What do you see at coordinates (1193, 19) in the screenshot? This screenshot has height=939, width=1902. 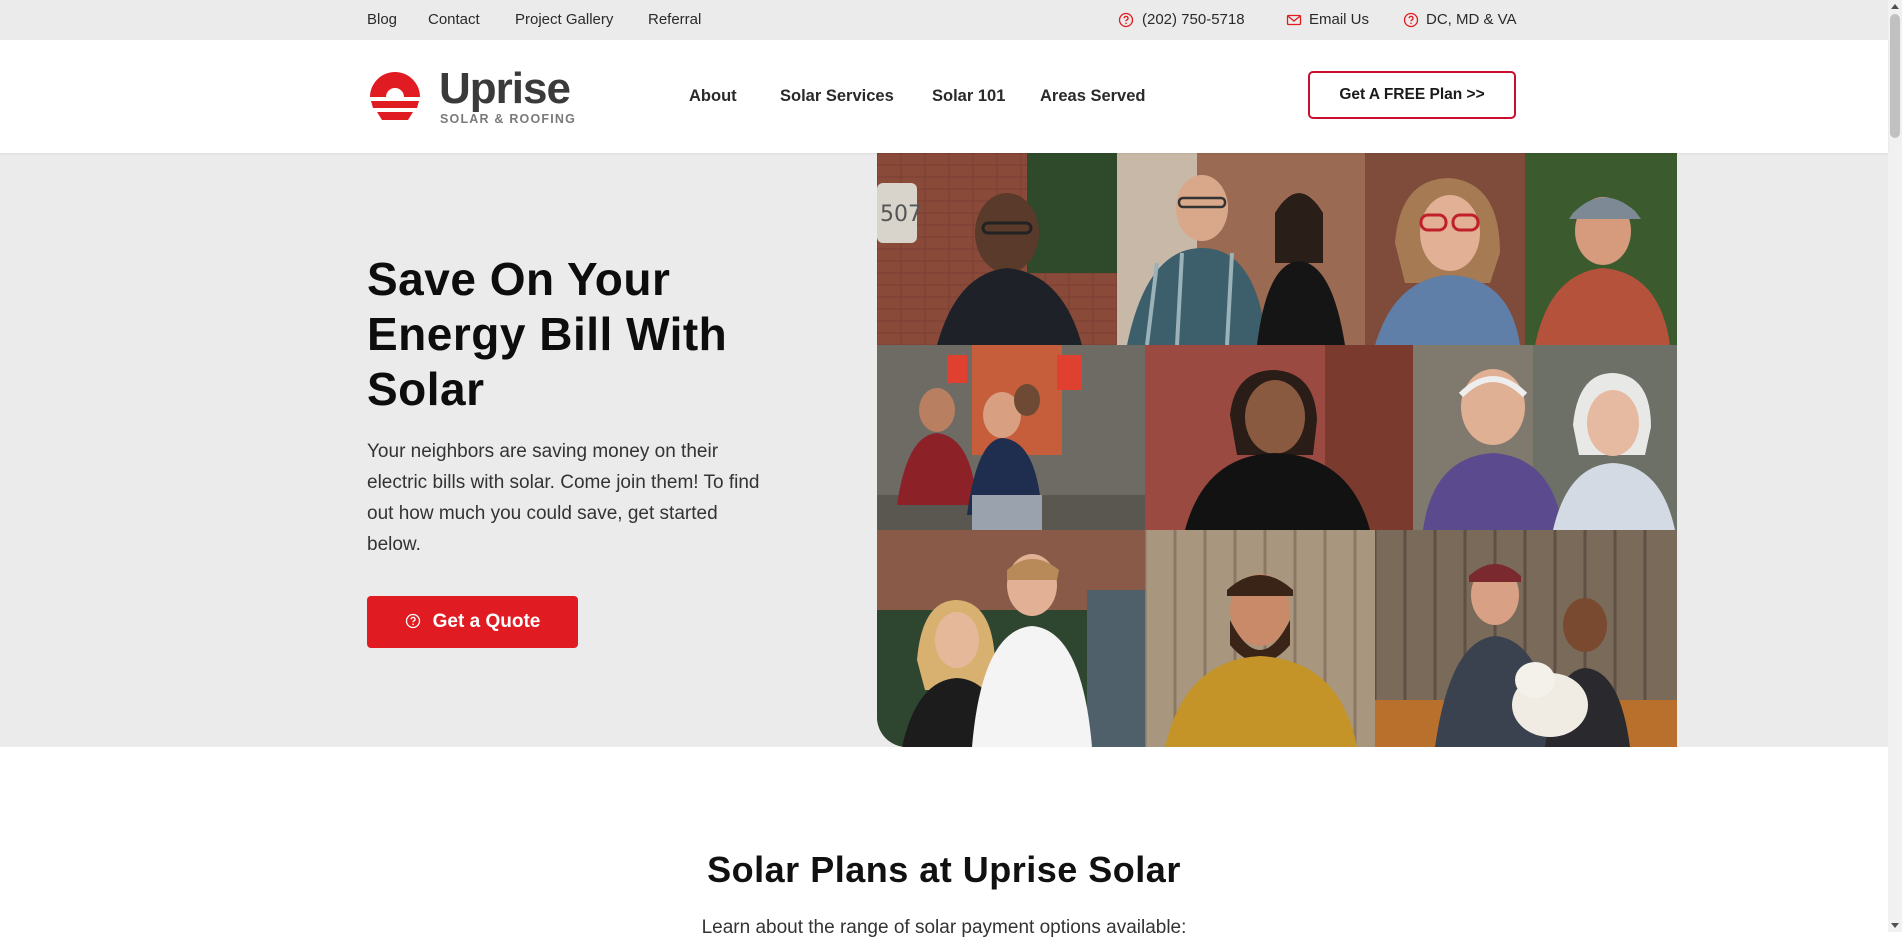 I see `topbar-phone-link: (202) 750-5718` at bounding box center [1193, 19].